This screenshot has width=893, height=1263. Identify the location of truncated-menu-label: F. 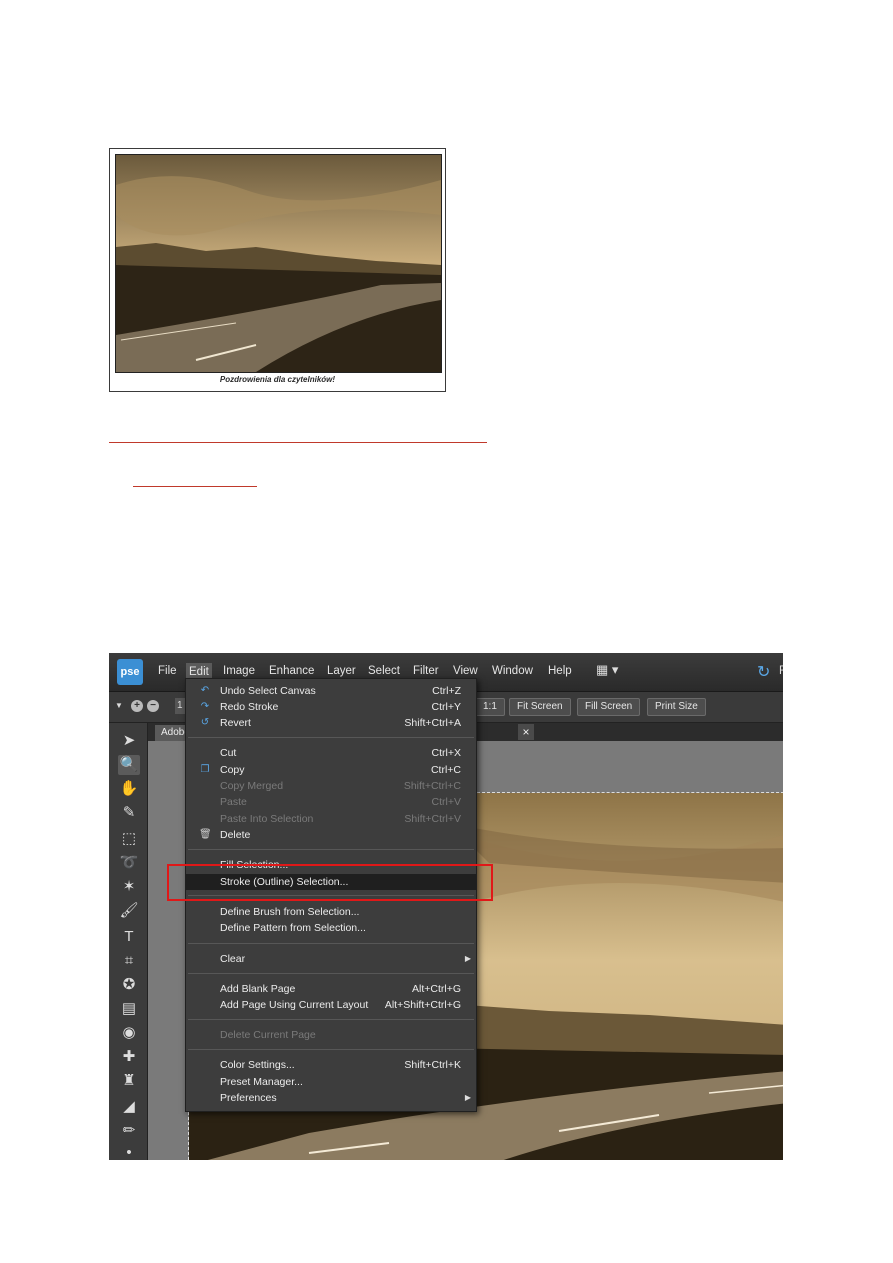
(781, 671).